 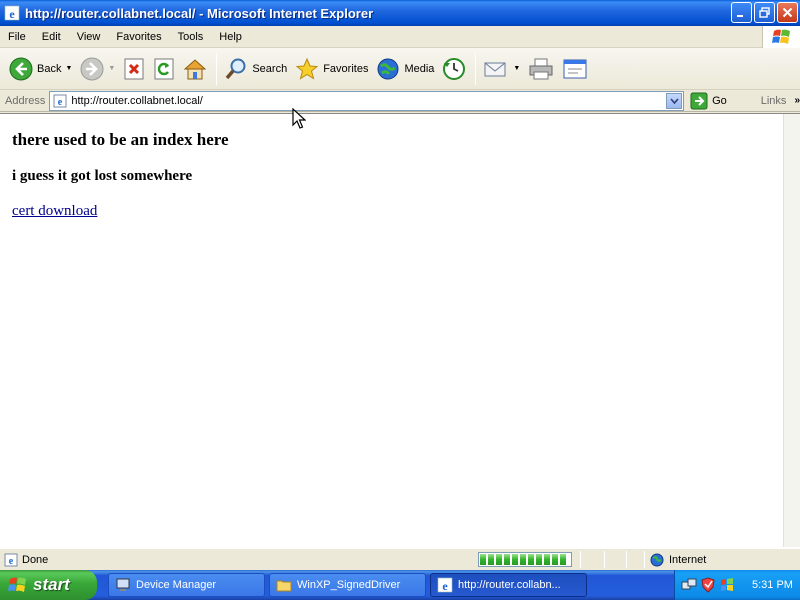 I want to click on status-bar: e Done Internet, so click(x=400, y=559).